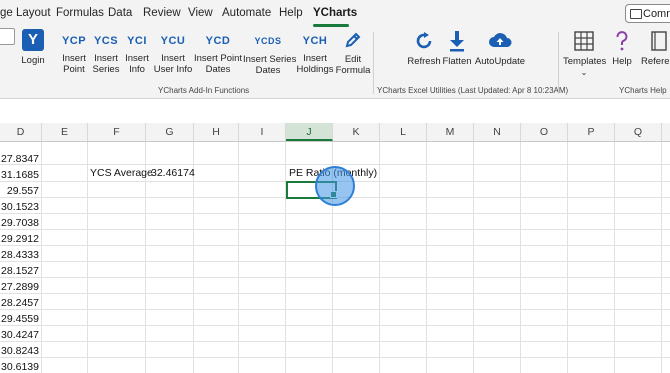 The image size is (670, 373). Describe the element at coordinates (19, 335) in the screenshot. I see `cell-d-value: 30.4247` at that location.